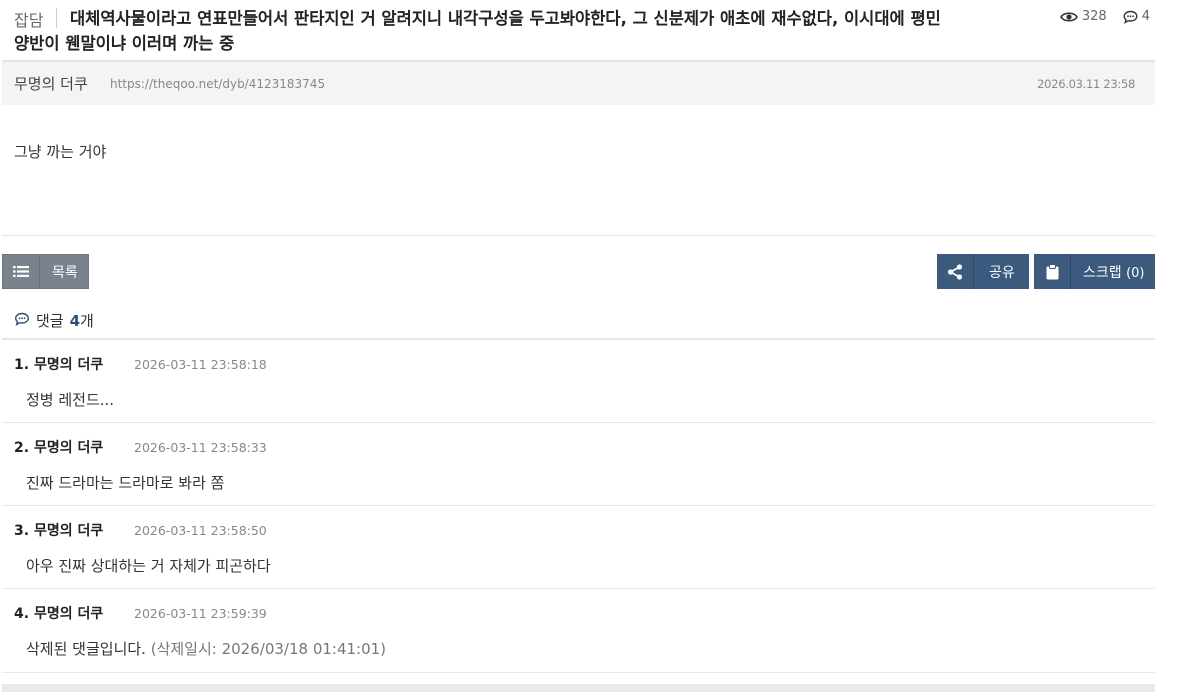 This screenshot has height=692, width=1200. Describe the element at coordinates (1135, 273) in the screenshot. I see `scrap-count: (0)` at that location.